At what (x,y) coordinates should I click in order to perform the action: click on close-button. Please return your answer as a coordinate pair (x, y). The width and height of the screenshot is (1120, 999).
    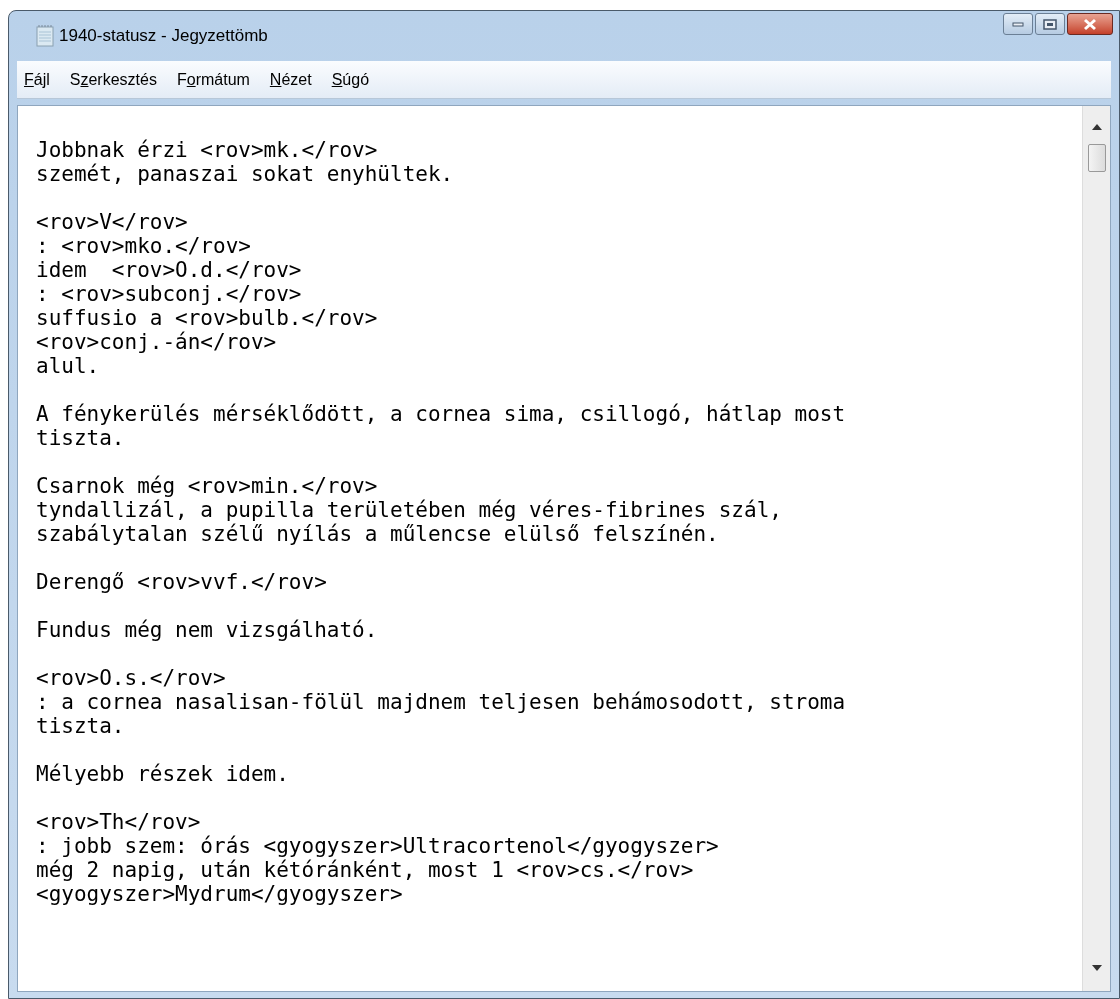
    Looking at the image, I should click on (1090, 24).